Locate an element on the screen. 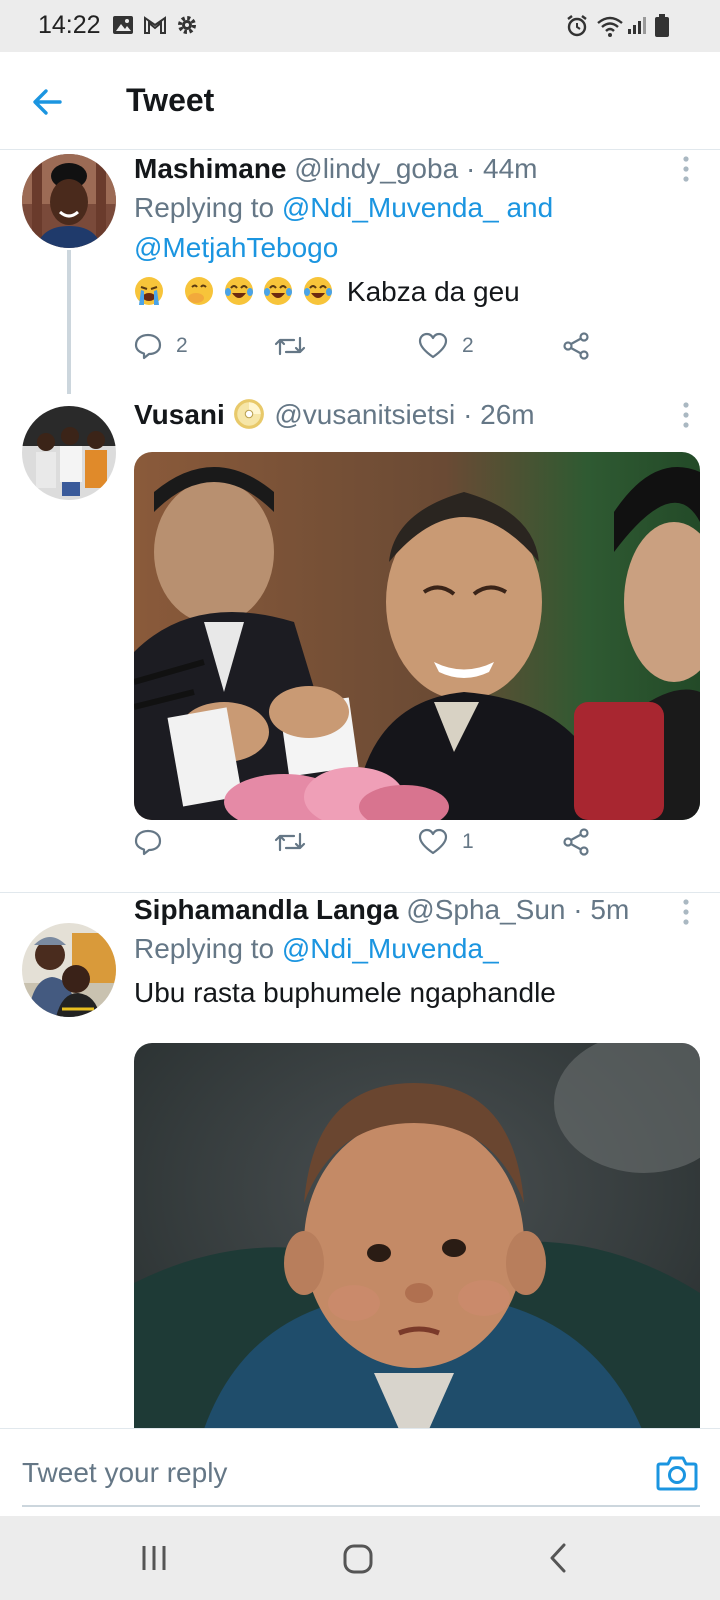  like-button: 2 is located at coordinates (446, 346).